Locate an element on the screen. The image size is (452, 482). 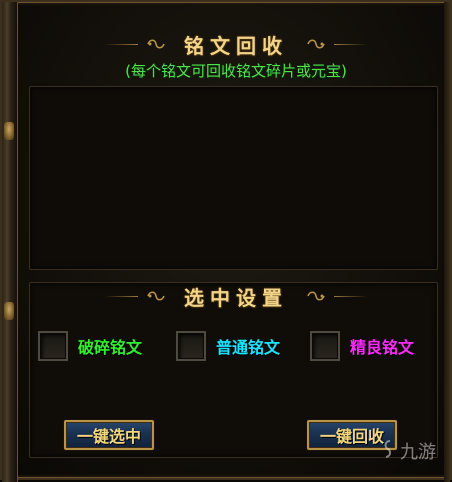
fine-label: 精良铭文 is located at coordinates (382, 347).